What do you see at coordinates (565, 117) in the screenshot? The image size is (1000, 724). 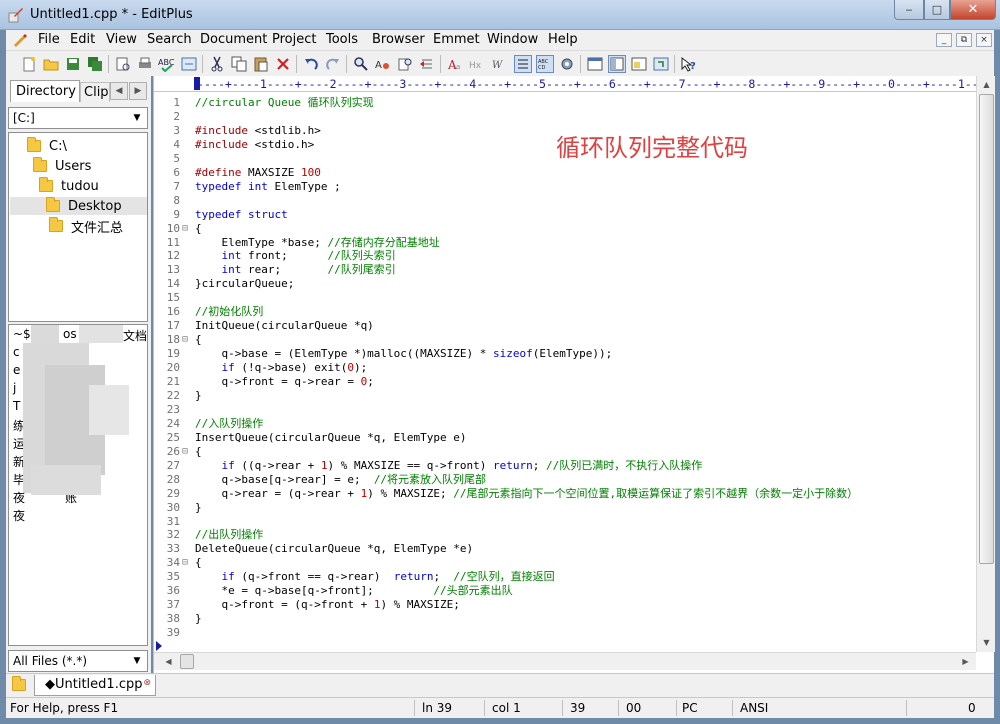 I see `code-line: 2` at bounding box center [565, 117].